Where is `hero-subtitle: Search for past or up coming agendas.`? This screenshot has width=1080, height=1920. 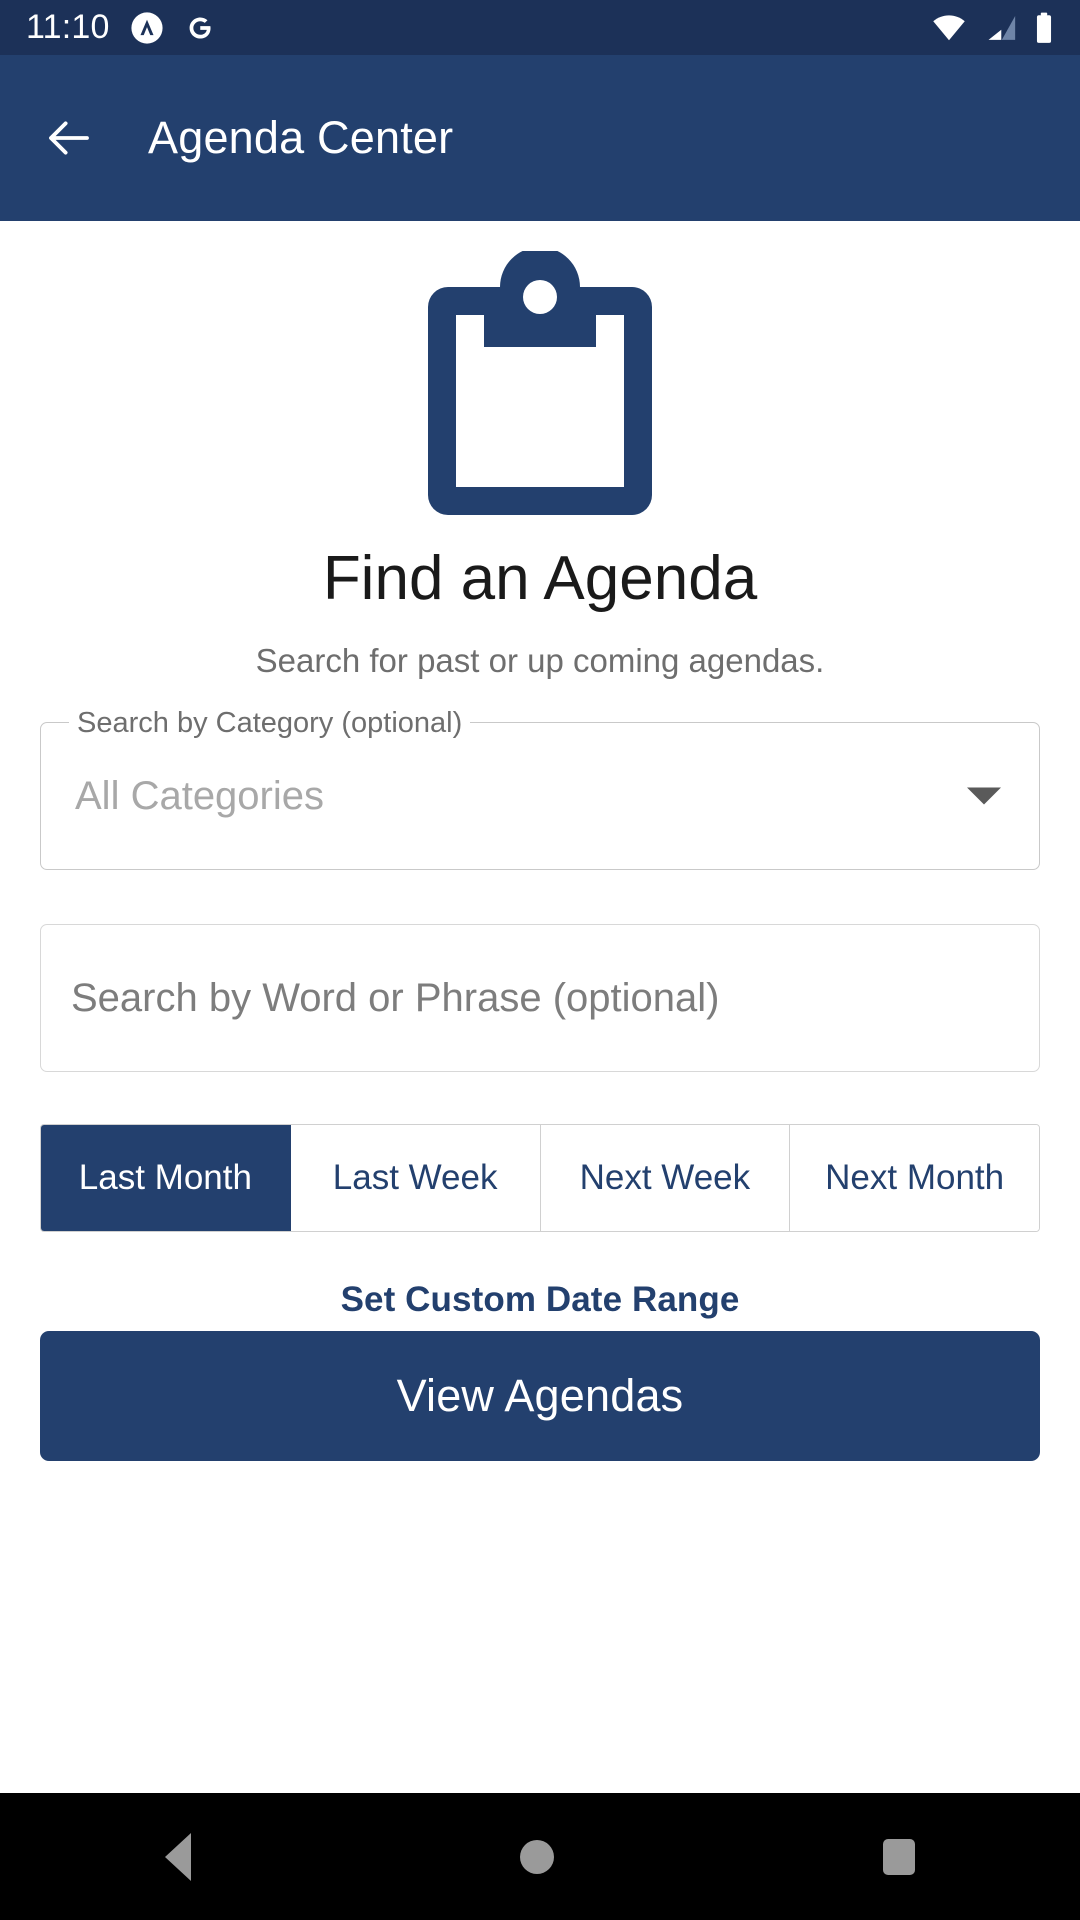
hero-subtitle: Search for past or up coming agendas. is located at coordinates (540, 660).